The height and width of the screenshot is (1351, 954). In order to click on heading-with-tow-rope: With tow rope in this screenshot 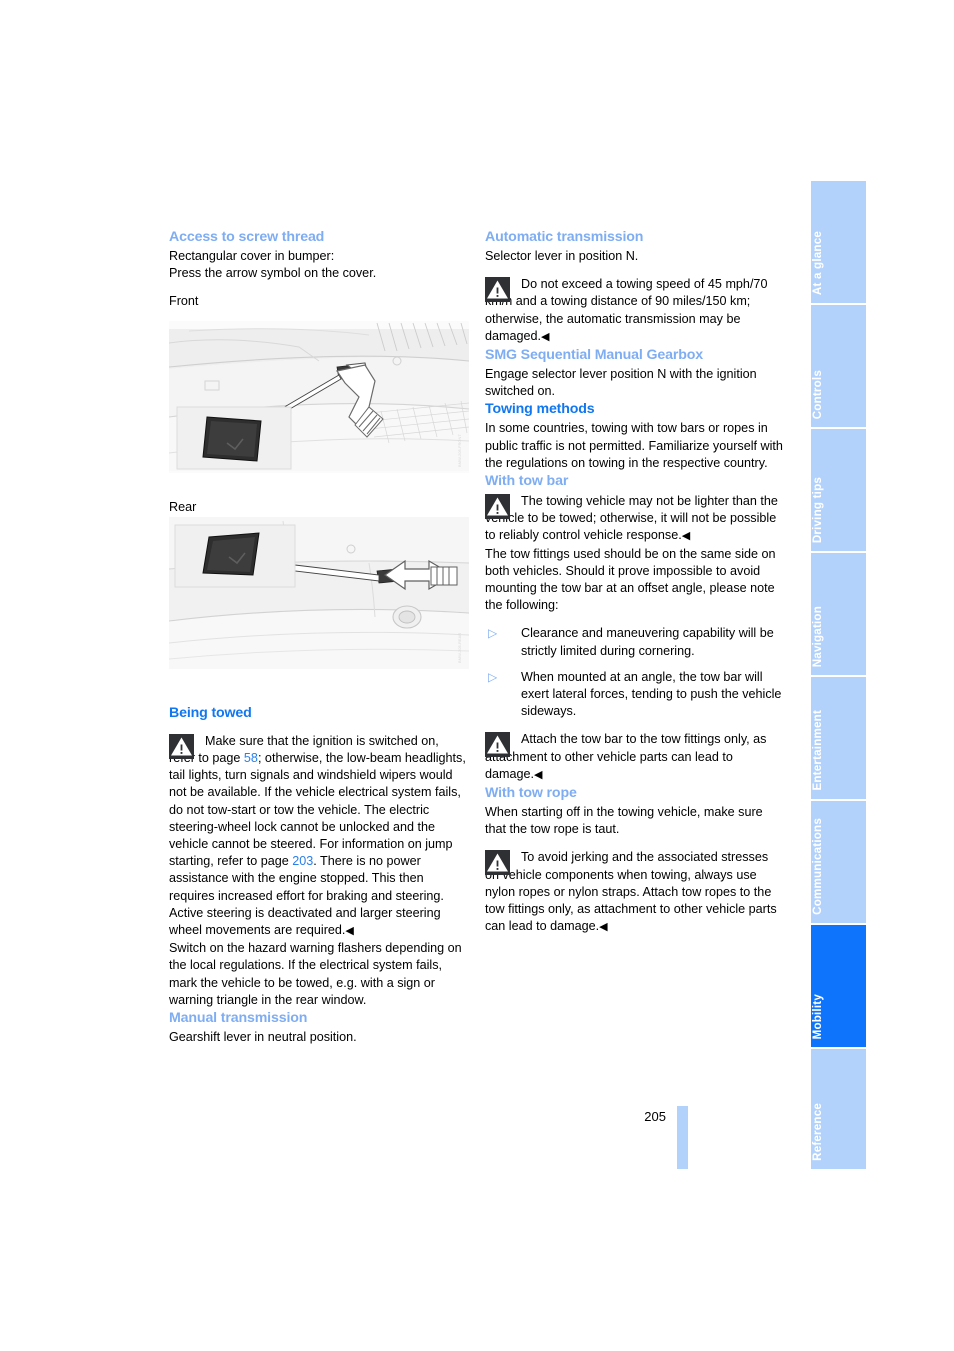, I will do `click(531, 793)`.